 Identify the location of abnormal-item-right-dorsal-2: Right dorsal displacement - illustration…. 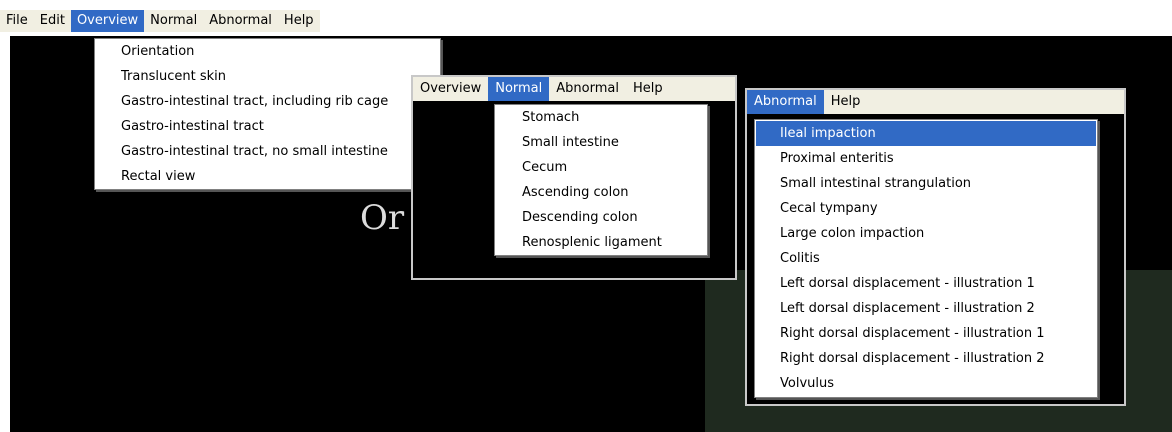
(926, 358).